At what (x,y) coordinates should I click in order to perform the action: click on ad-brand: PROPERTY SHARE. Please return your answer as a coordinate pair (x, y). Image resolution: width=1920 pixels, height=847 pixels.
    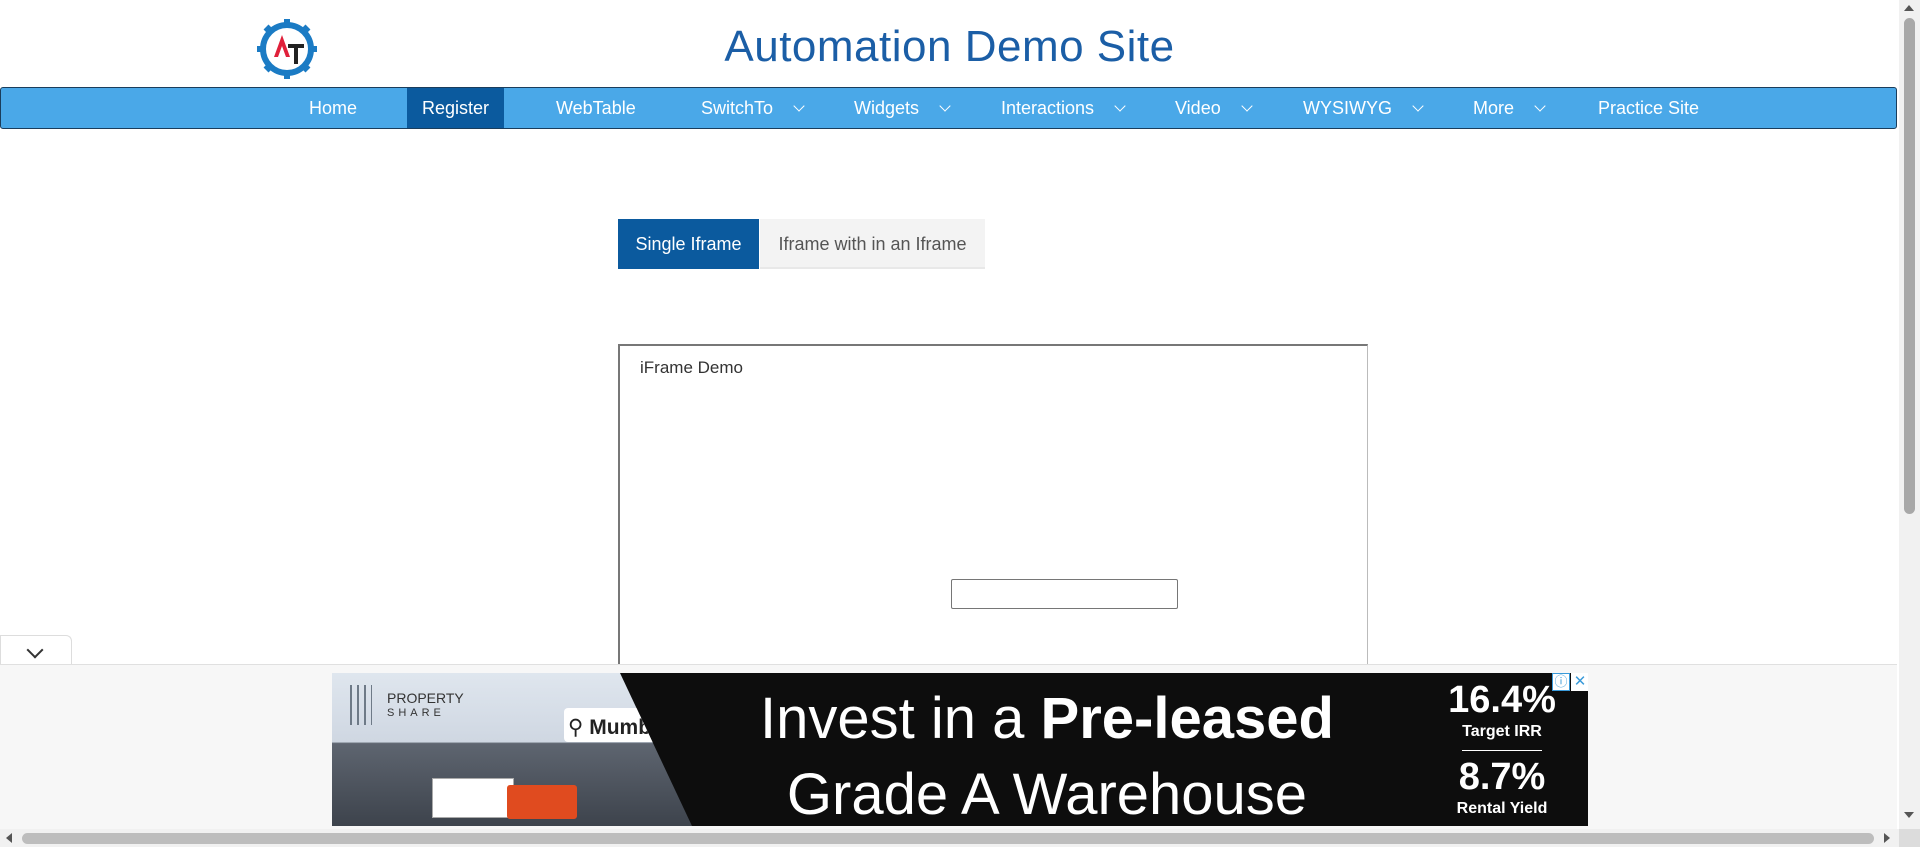
    Looking at the image, I should click on (425, 706).